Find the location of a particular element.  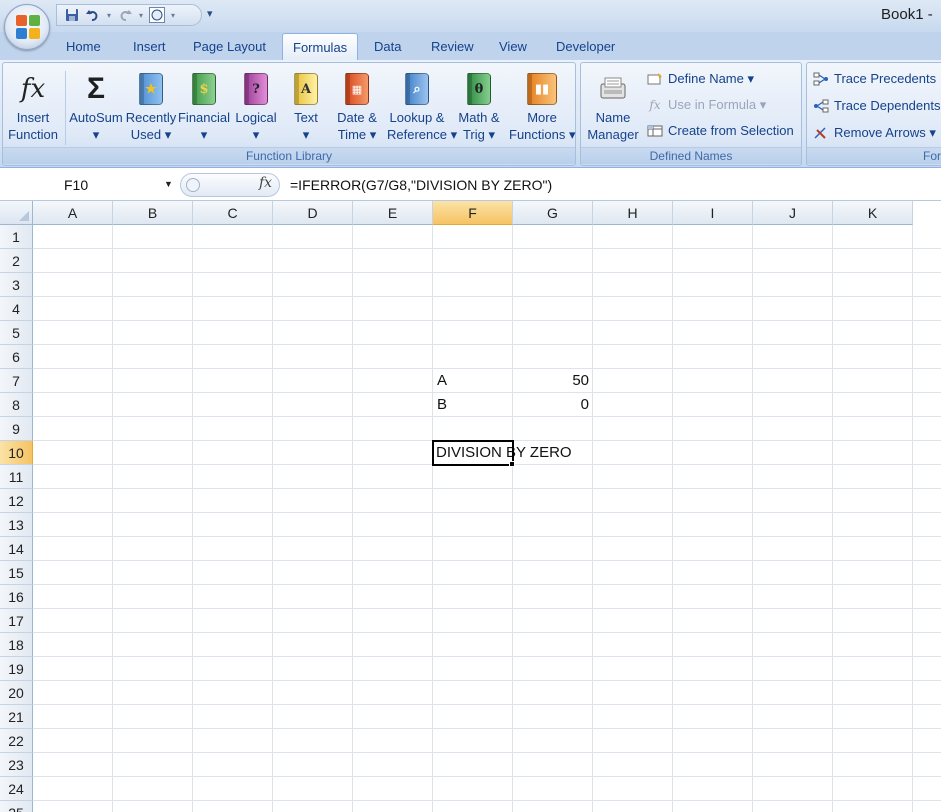

tab-developer: Developer is located at coordinates (585, 46).